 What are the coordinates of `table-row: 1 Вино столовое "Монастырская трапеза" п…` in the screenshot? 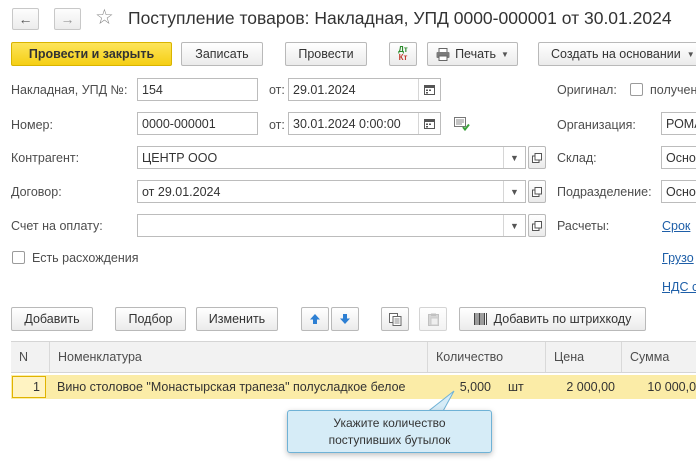 It's located at (353, 387).